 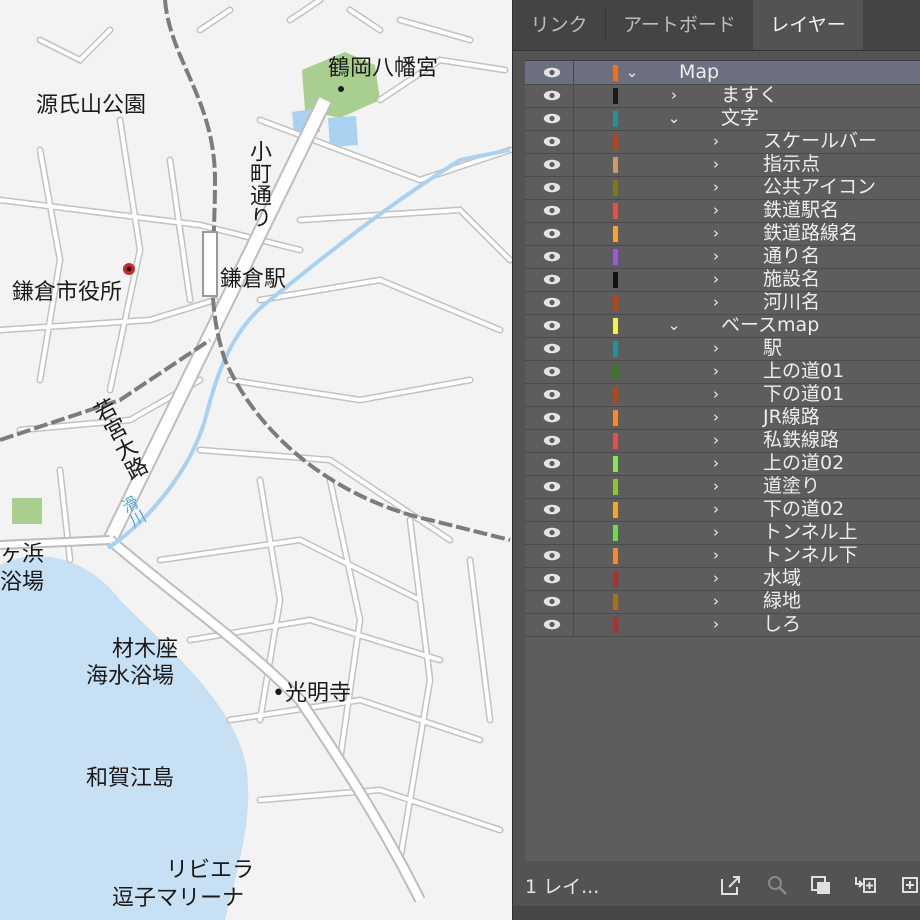 What do you see at coordinates (820, 141) in the screenshot?
I see `layer-name: スケールバー` at bounding box center [820, 141].